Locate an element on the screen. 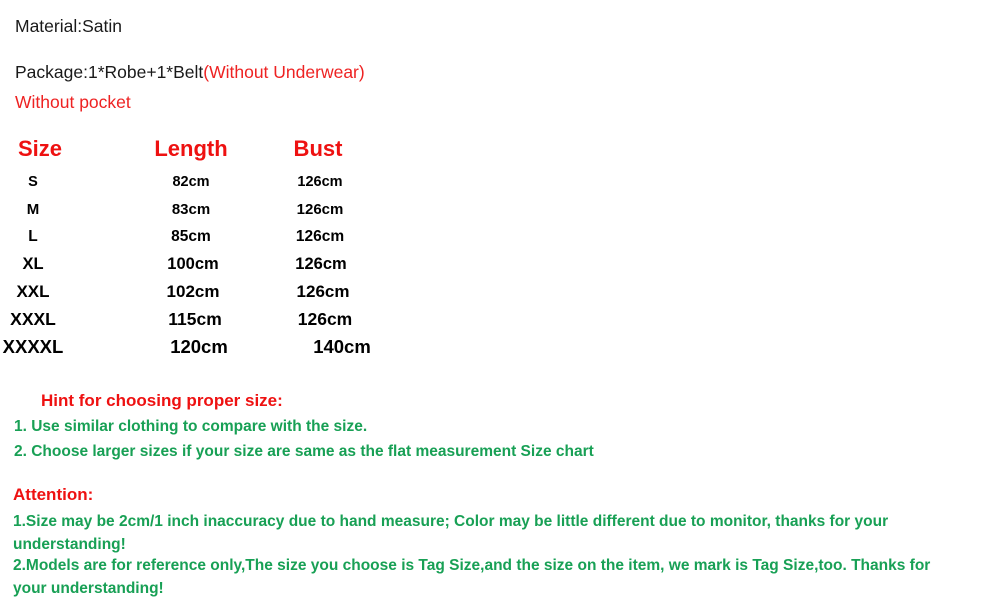 This screenshot has height=616, width=984. table-row: L 85cm 126cm is located at coordinates (210, 239).